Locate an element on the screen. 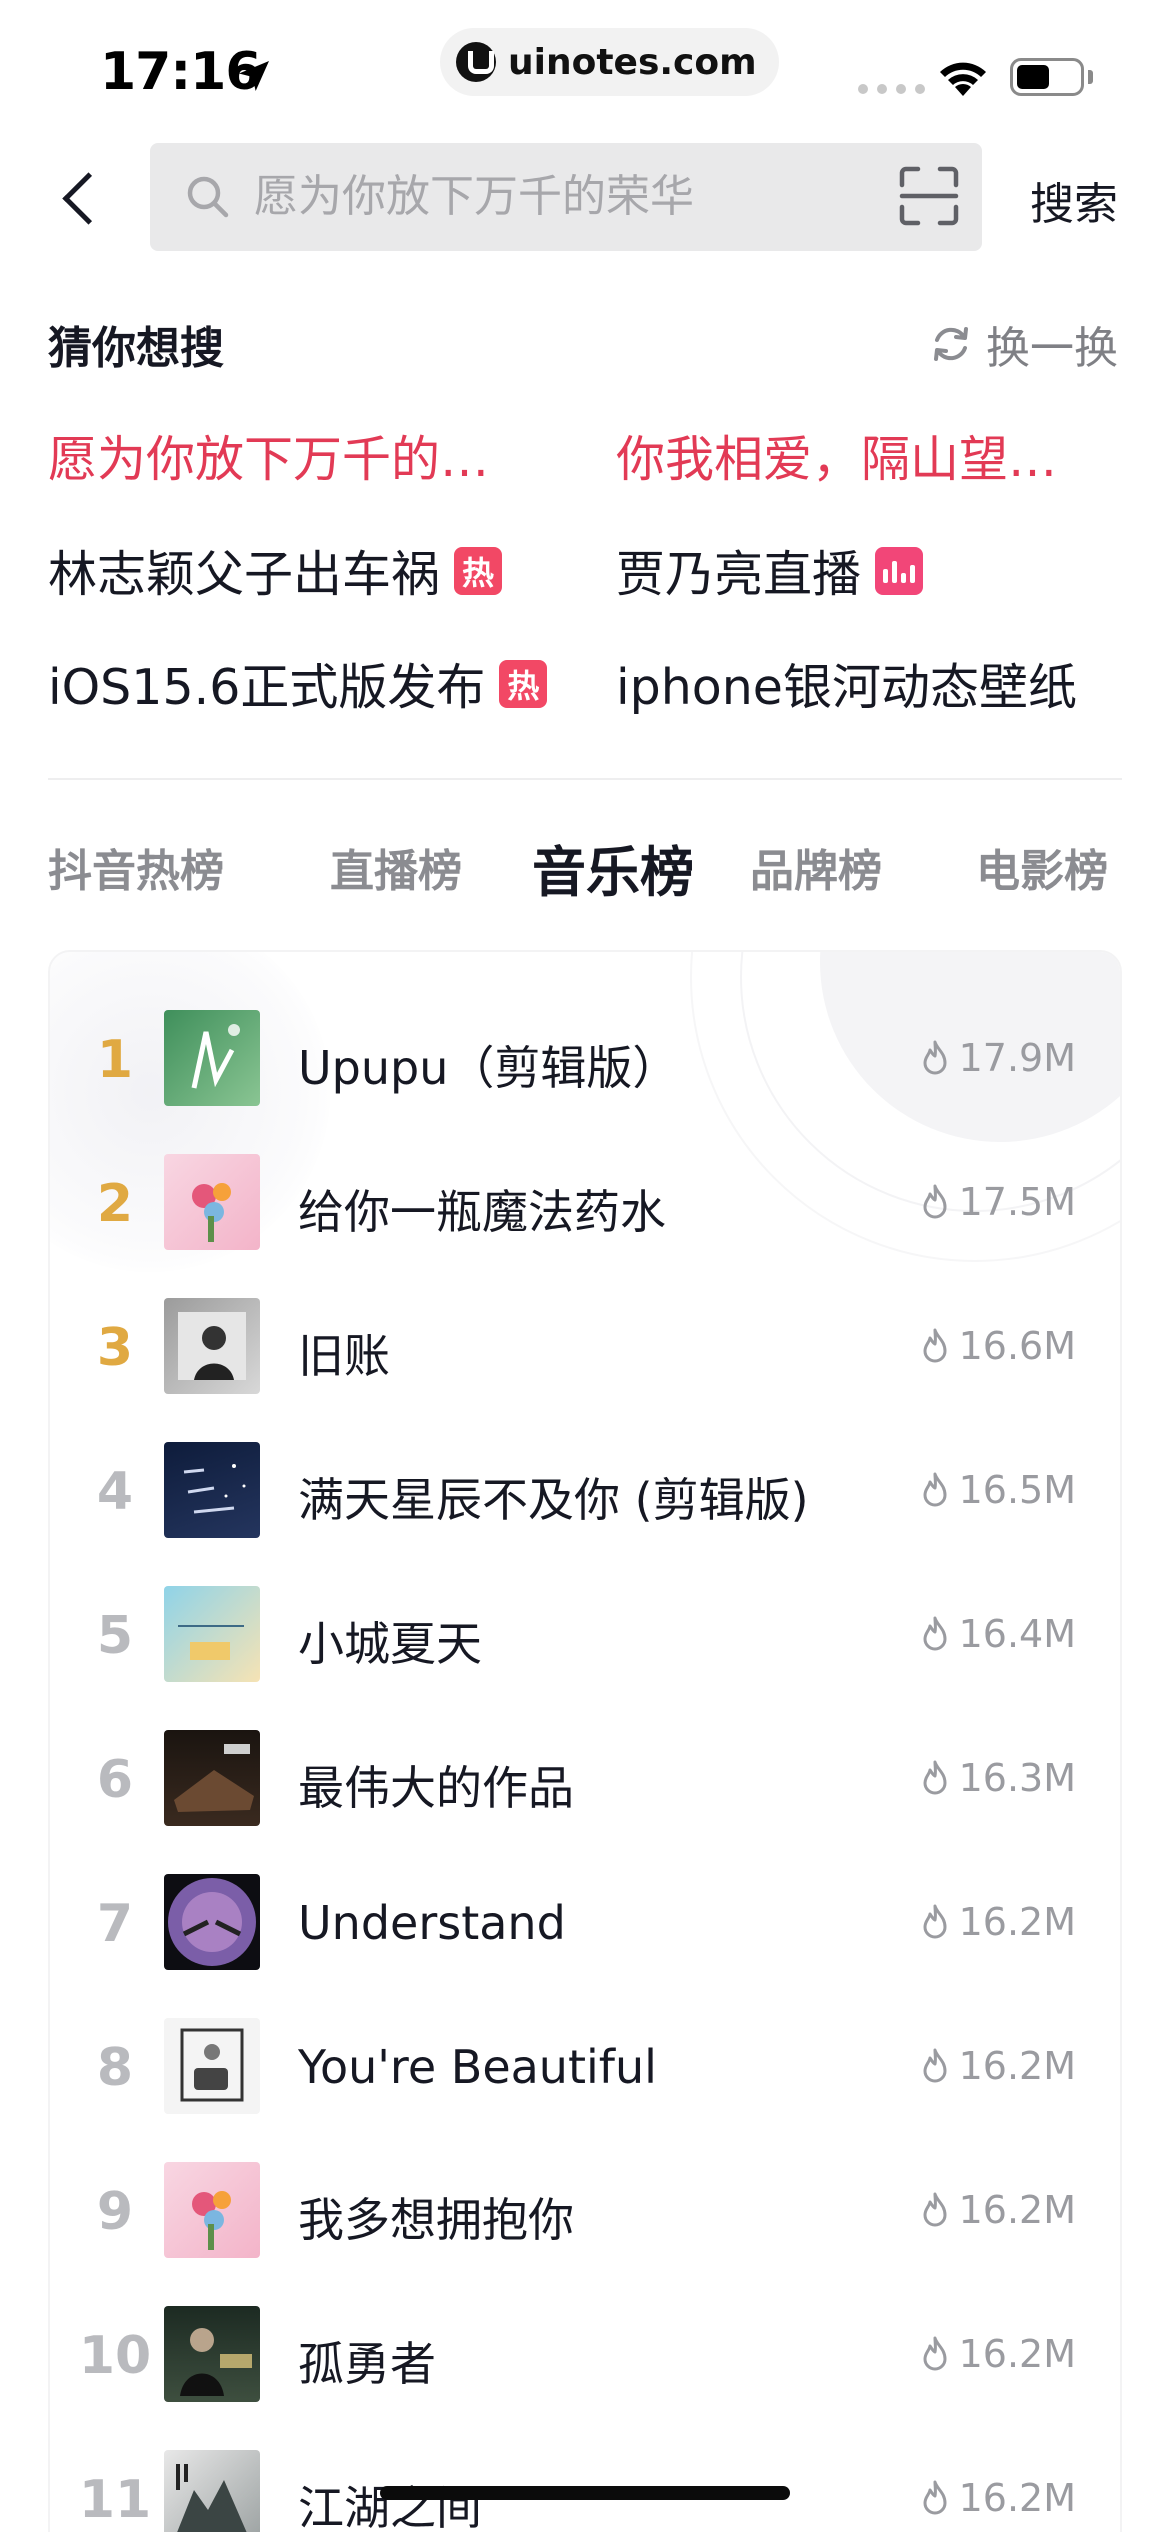  rank-number: 11 is located at coordinates (115, 2500).